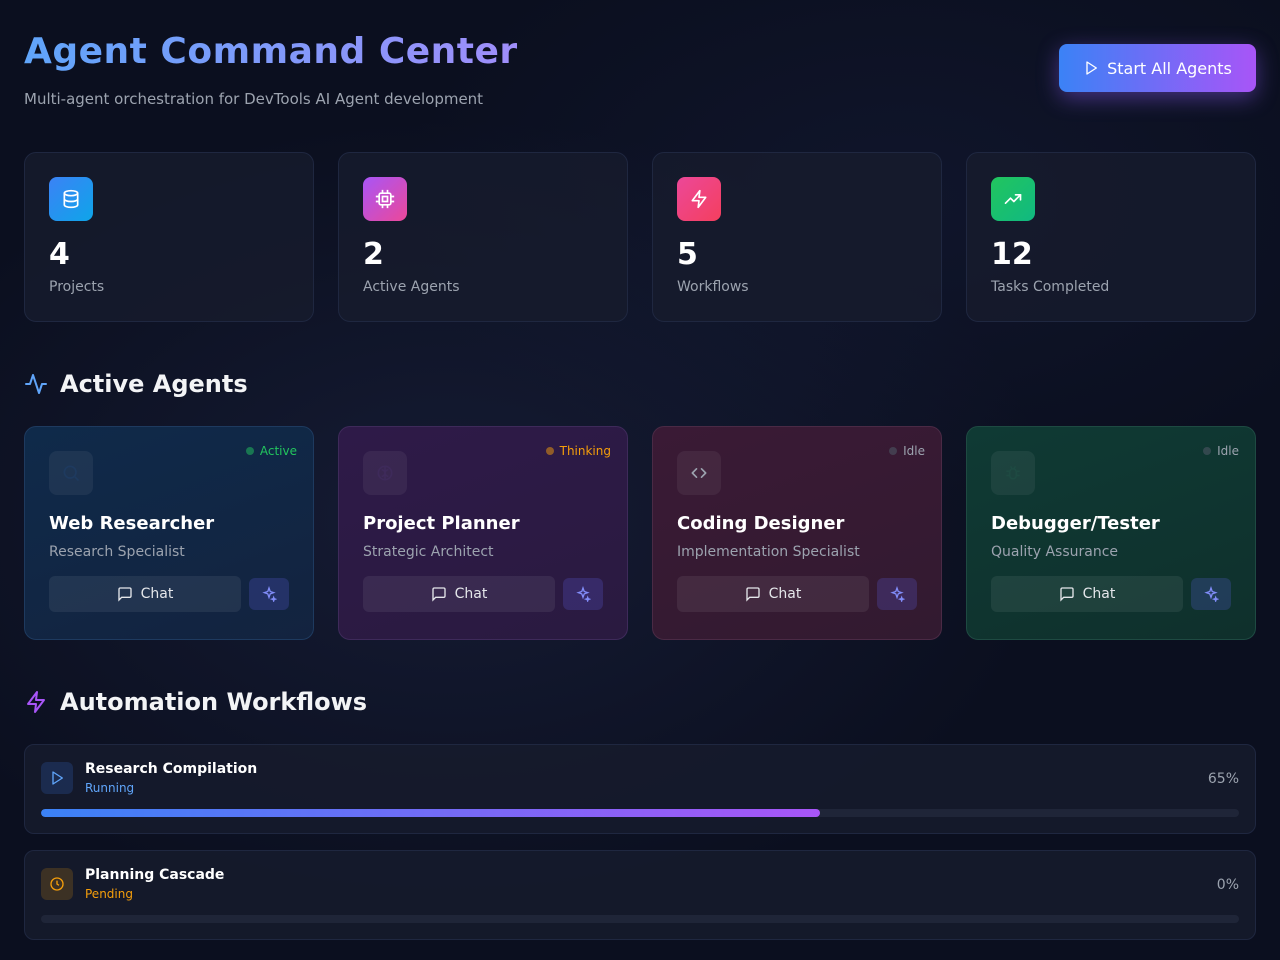  Describe the element at coordinates (640, 789) in the screenshot. I see `workflow-research-compilation: Research Compilation Running 65%` at that location.